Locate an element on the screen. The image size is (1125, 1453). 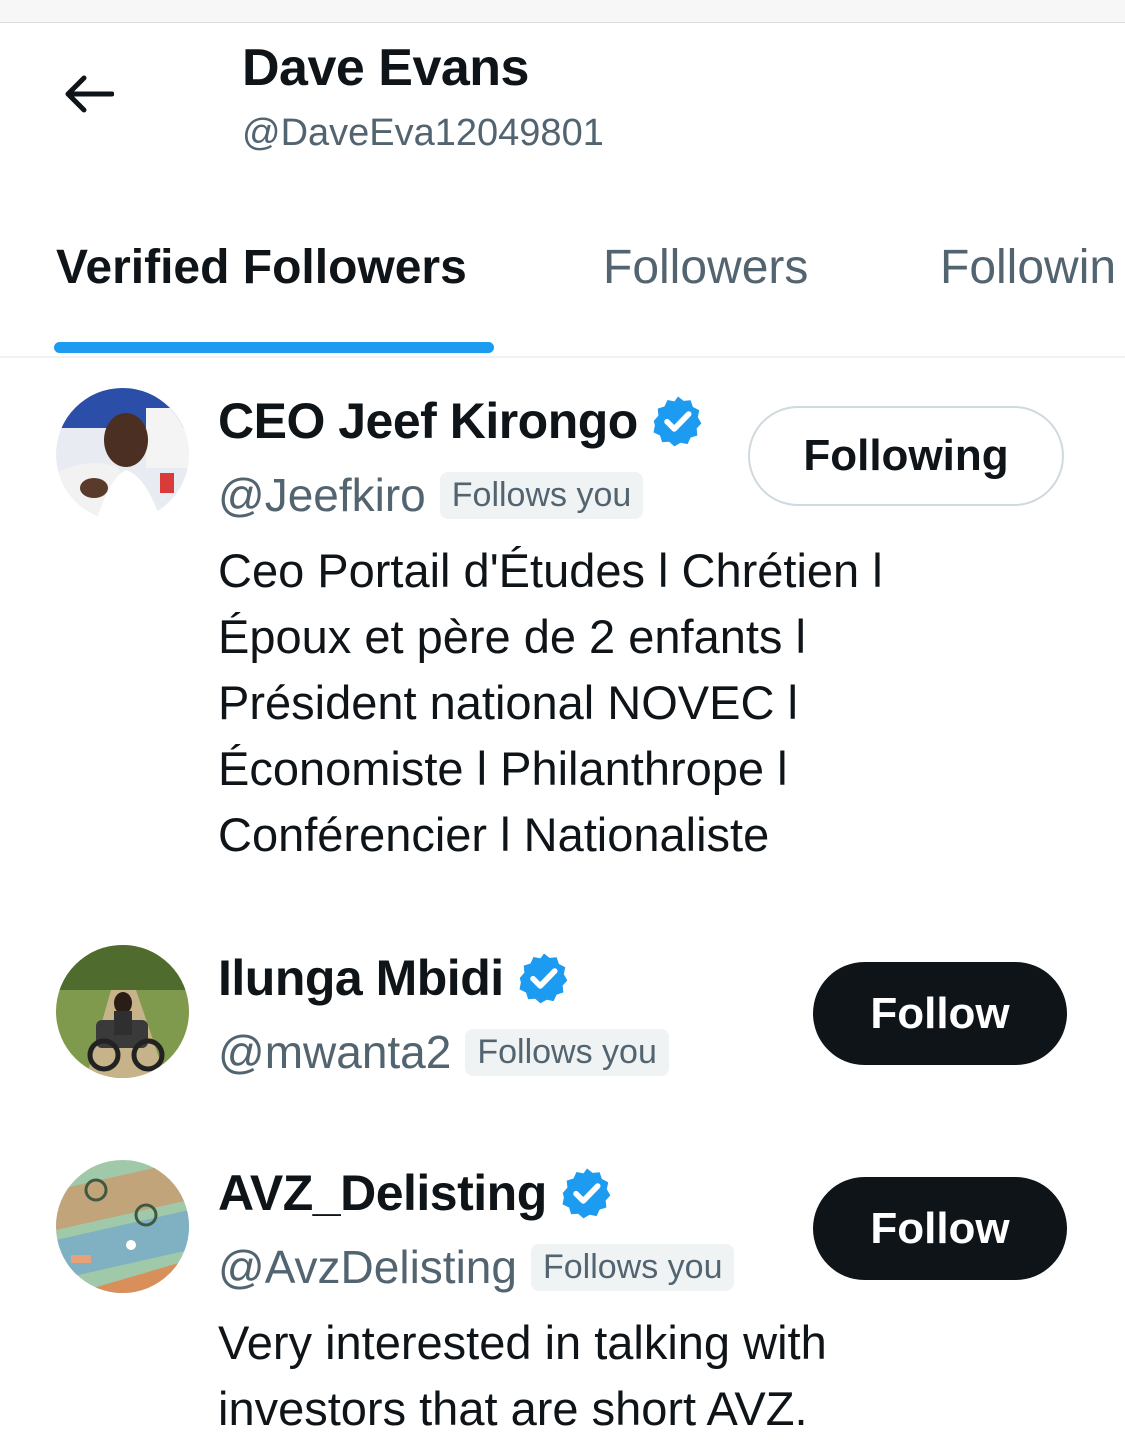
back-button is located at coordinates (88, 94).